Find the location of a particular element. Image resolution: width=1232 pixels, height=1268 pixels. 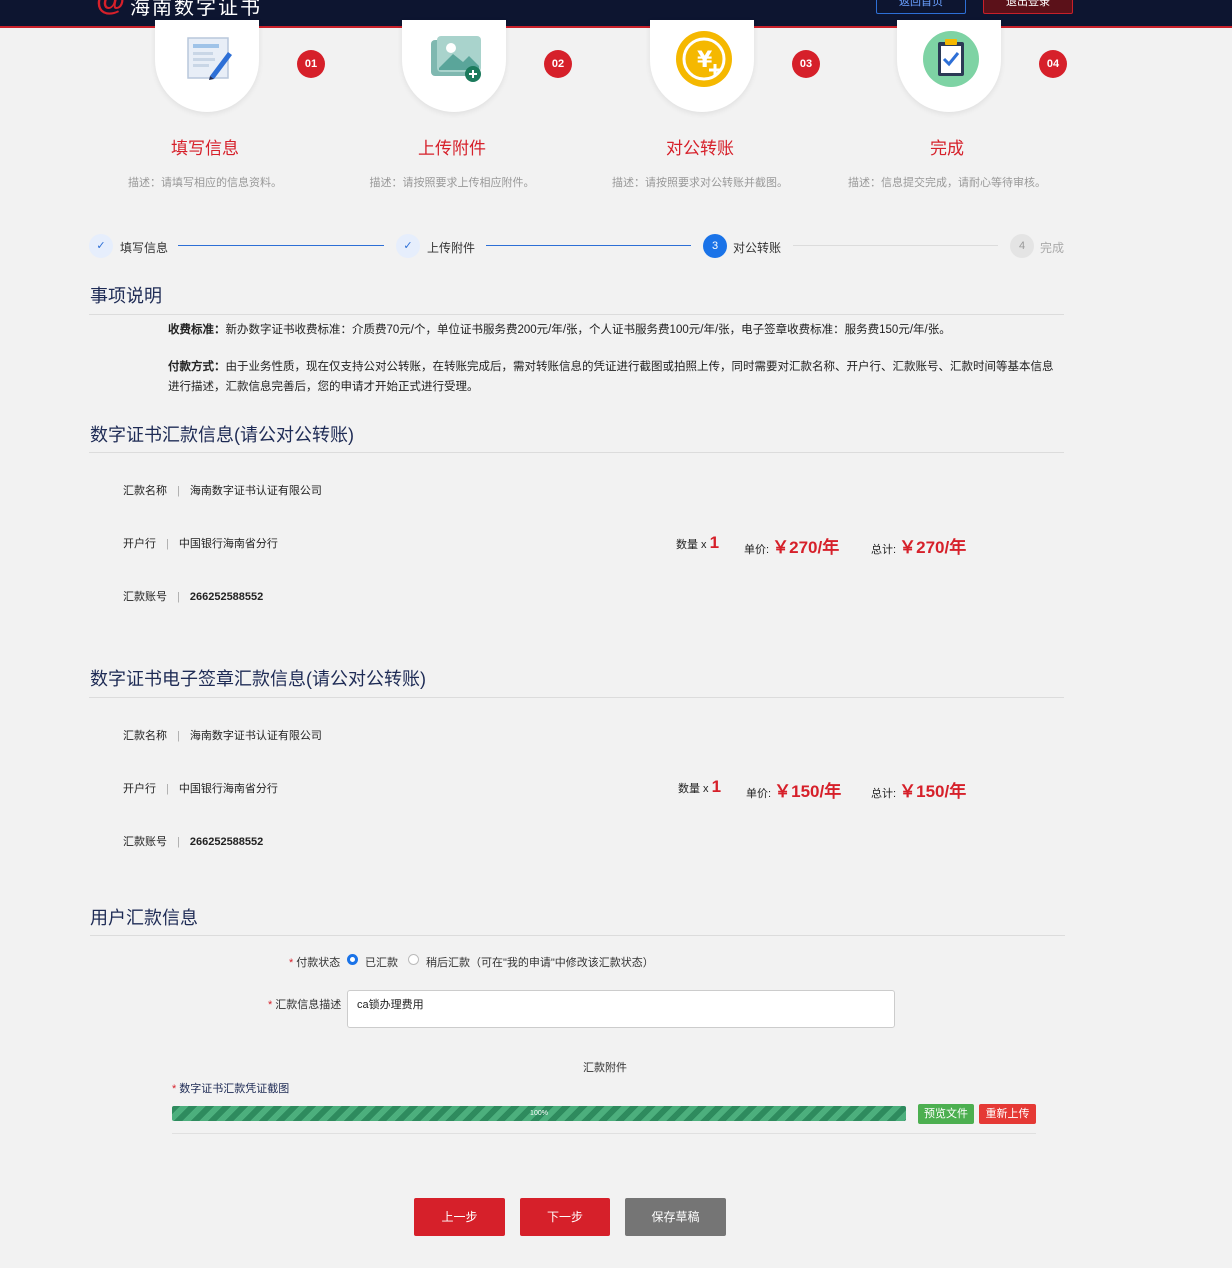

voucher-label: * 数字证书汇款凭证截图 is located at coordinates (231, 1089).